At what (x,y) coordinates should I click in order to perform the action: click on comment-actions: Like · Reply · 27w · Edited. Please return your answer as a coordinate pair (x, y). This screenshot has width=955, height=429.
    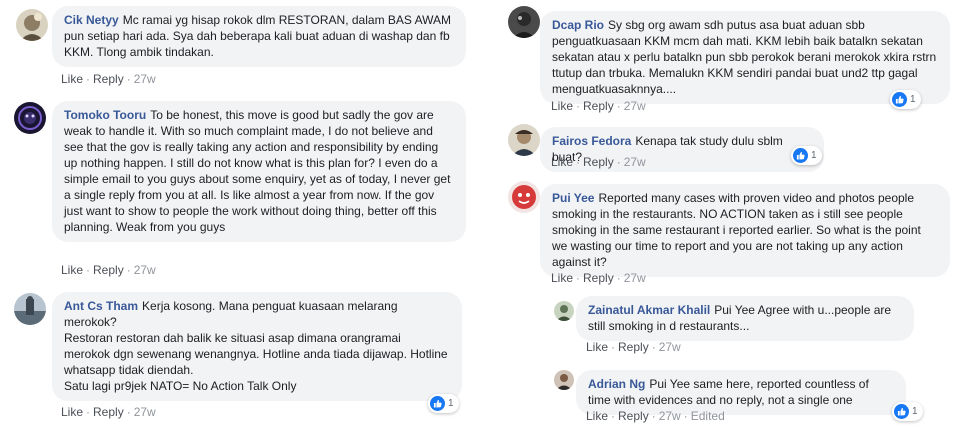
    Looking at the image, I should click on (655, 416).